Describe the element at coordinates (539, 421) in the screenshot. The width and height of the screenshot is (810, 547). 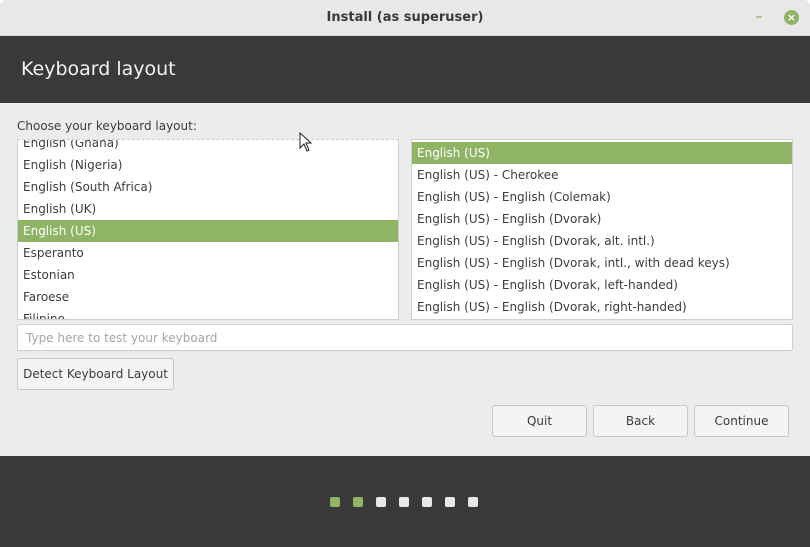
I see `quit-button: Quit` at that location.